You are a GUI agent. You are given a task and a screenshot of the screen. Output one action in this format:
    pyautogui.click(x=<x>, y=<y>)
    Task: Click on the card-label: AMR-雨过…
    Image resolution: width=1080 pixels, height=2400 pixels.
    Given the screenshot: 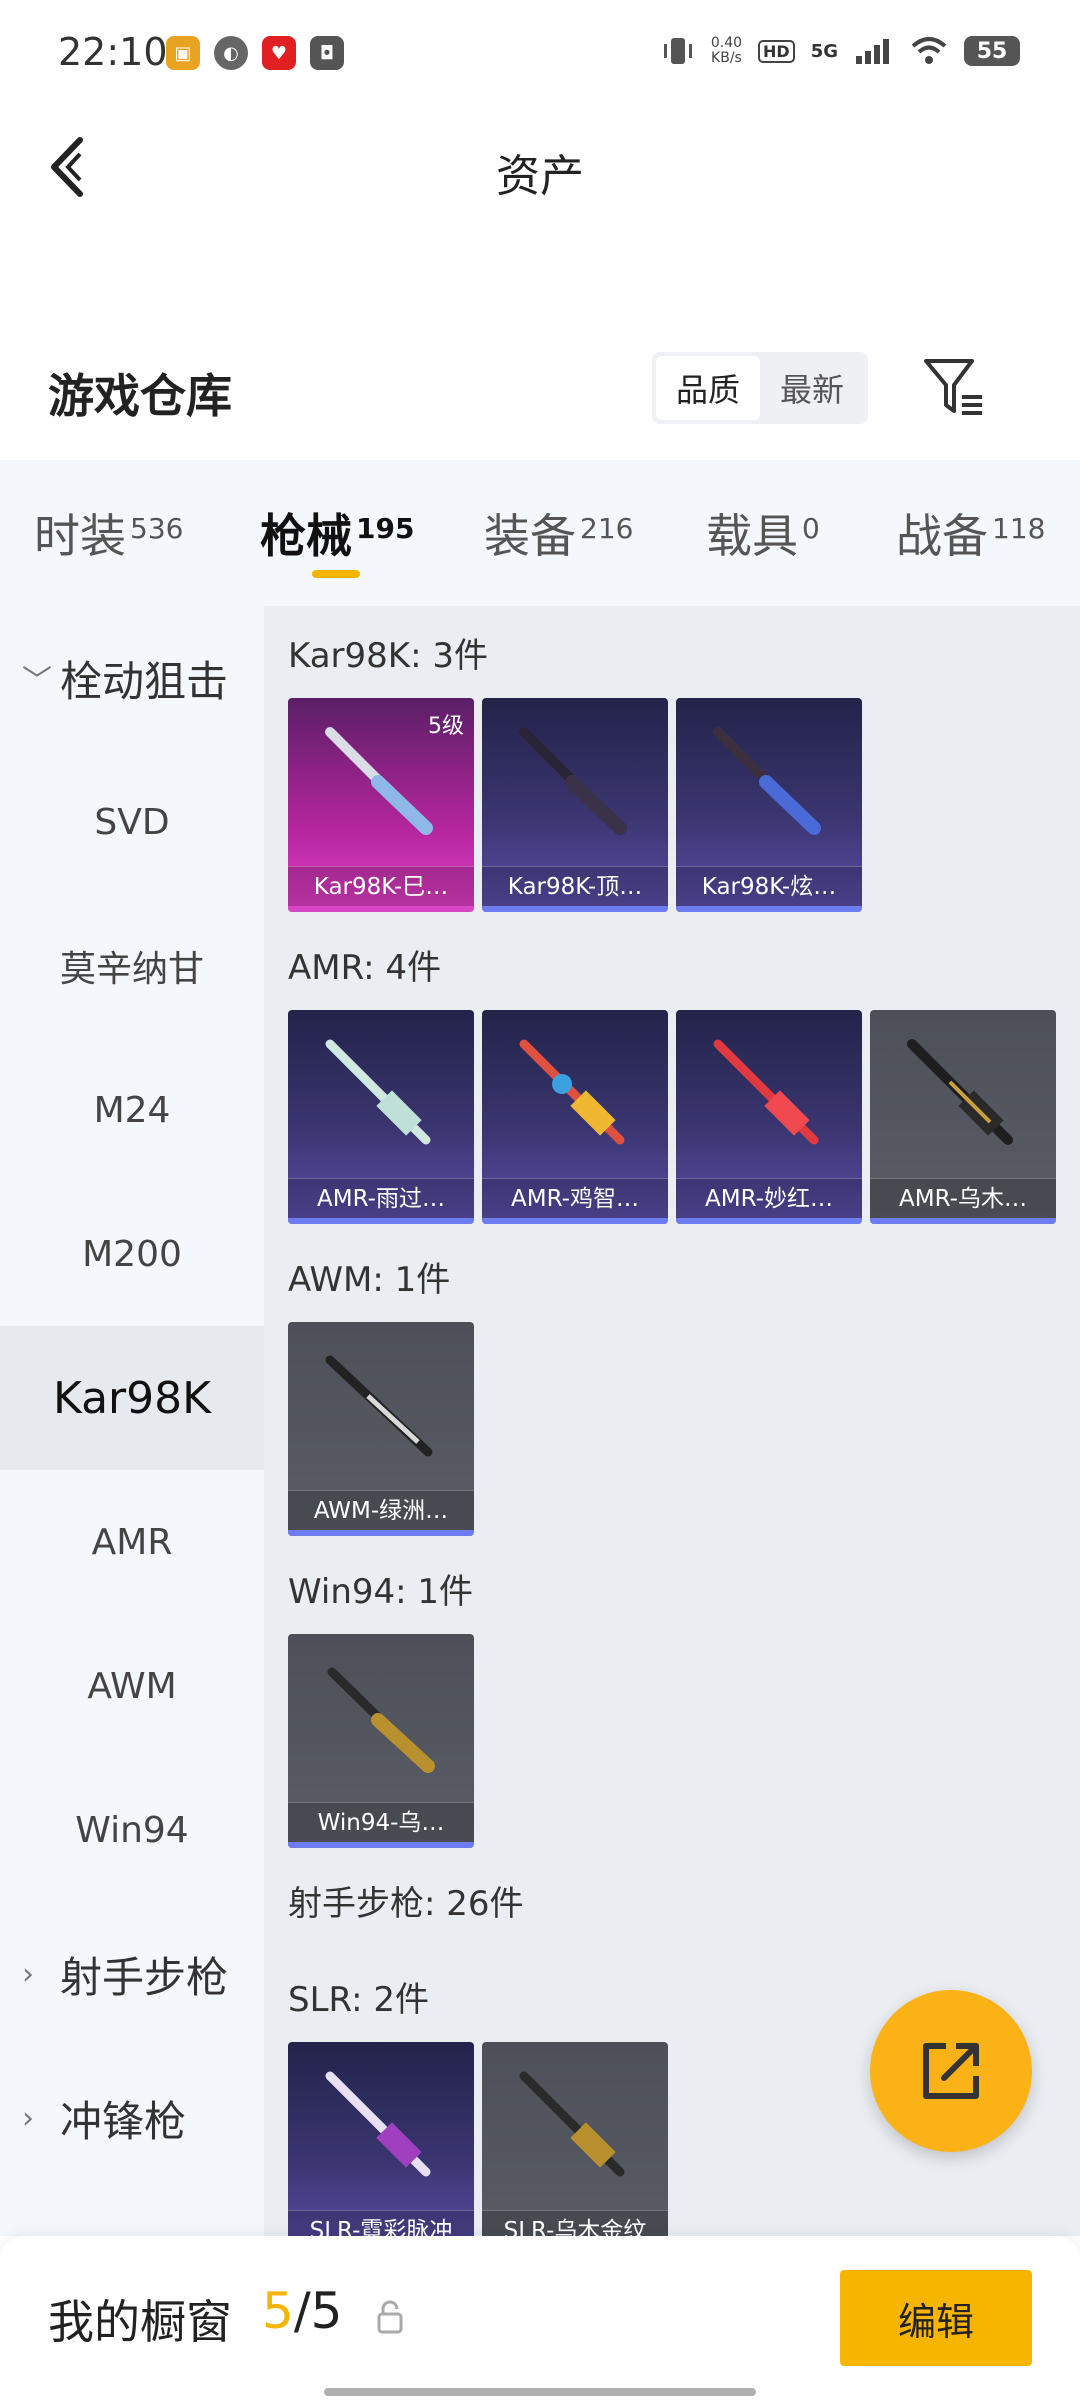 What is the action you would take?
    pyautogui.click(x=381, y=1198)
    